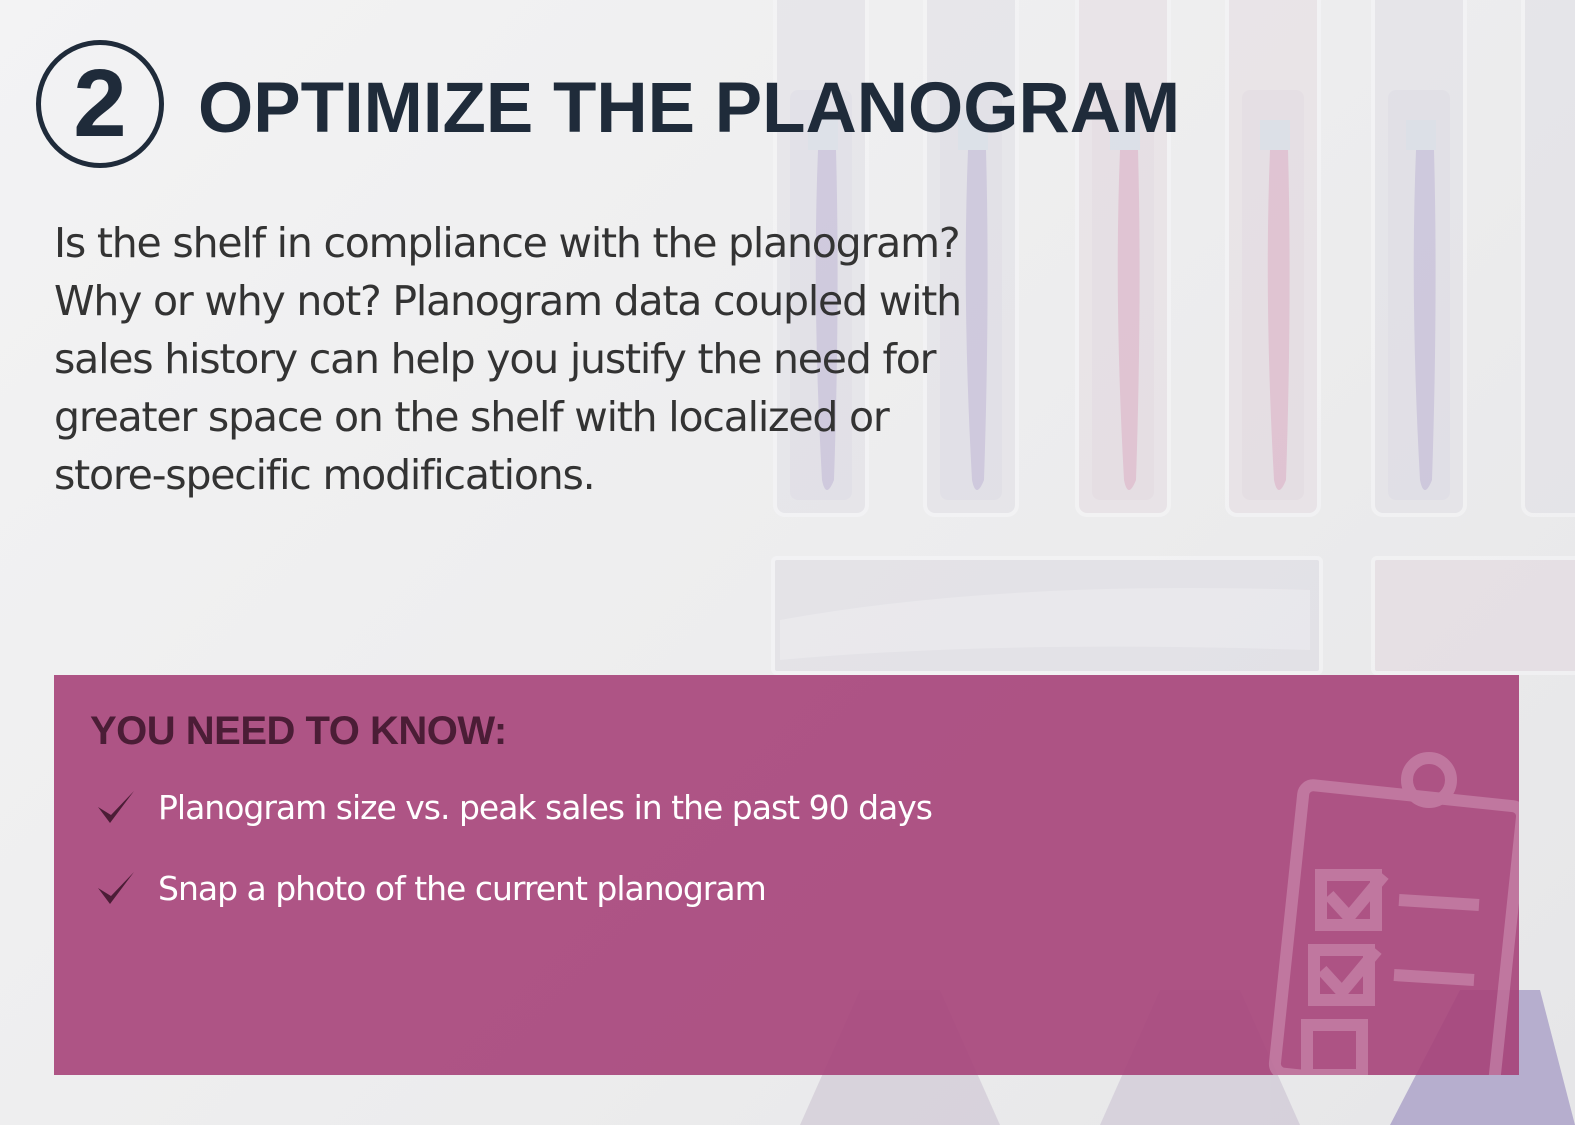 This screenshot has height=1125, width=1575. Describe the element at coordinates (298, 731) in the screenshot. I see `know-box-title: YOU NEED TO KNOW:` at that location.